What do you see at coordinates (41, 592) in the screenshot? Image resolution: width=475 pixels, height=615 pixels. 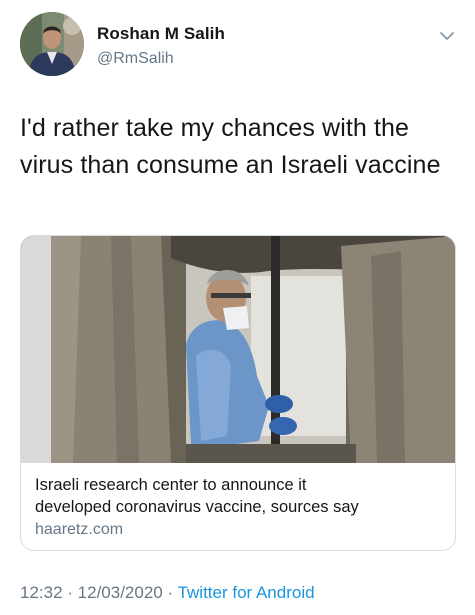 I see `tweet-time: 12:32` at bounding box center [41, 592].